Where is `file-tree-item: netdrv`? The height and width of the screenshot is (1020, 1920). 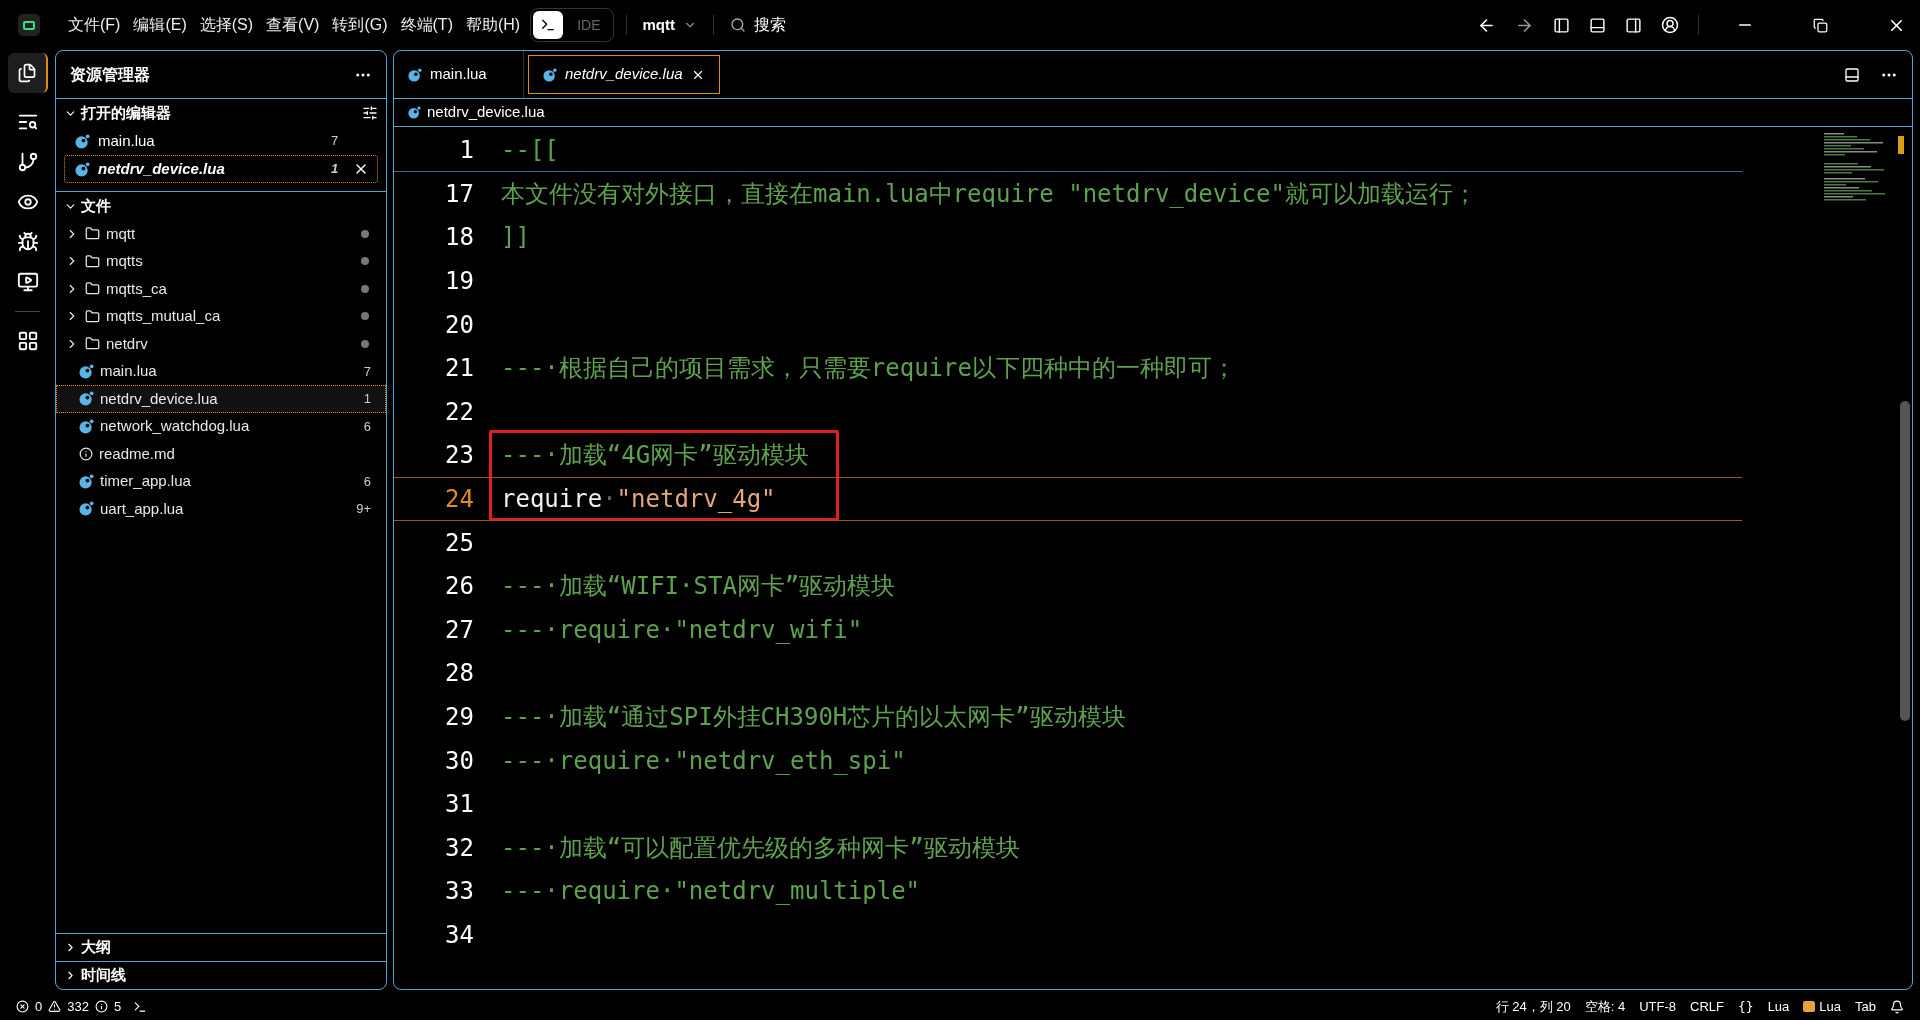 file-tree-item: netdrv is located at coordinates (221, 344).